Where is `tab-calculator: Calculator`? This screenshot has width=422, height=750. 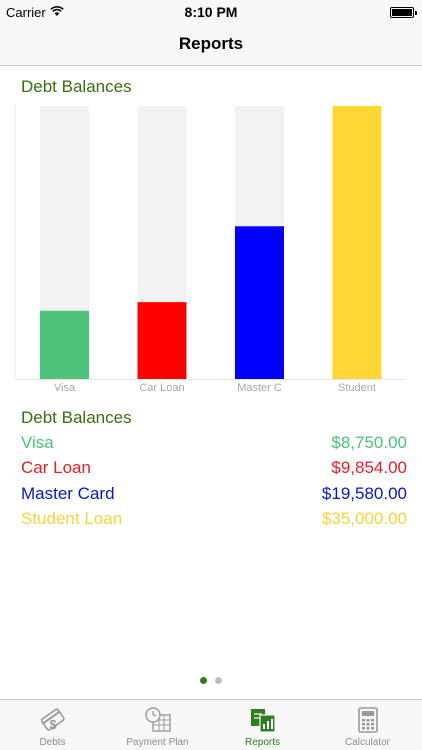 tab-calculator: Calculator is located at coordinates (367, 725).